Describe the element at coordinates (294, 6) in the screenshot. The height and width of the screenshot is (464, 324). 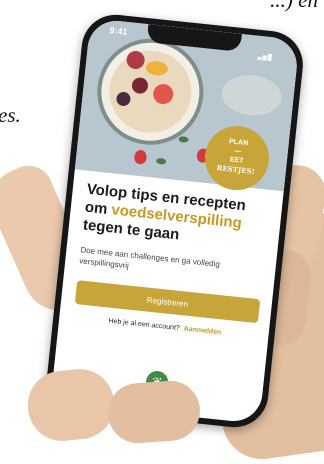
I see `background-text-top: ...) en` at that location.